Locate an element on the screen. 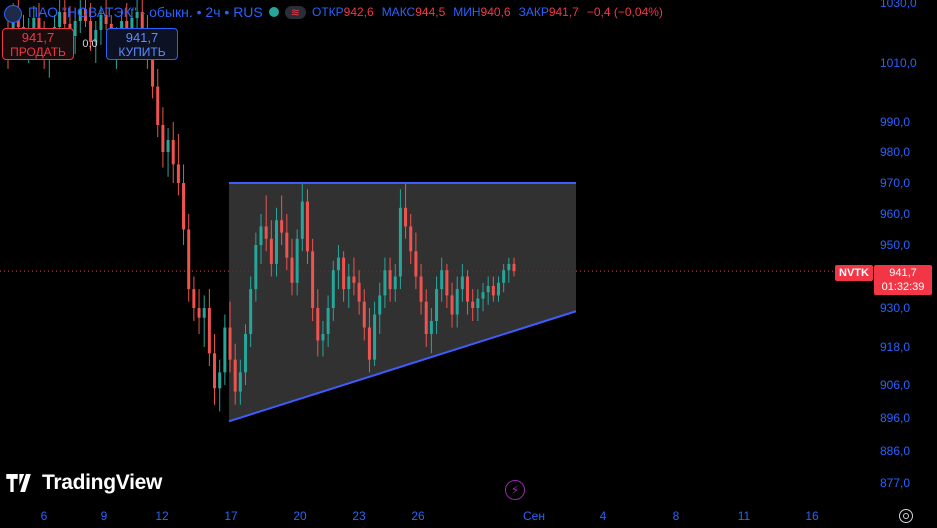 The width and height of the screenshot is (937, 528). close-value: 941,7 is located at coordinates (563, 12).